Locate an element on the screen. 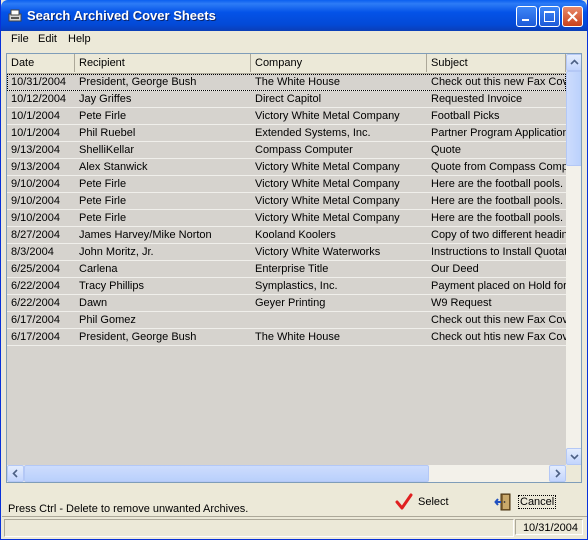  horizontal-scrollbar is located at coordinates (286, 473).